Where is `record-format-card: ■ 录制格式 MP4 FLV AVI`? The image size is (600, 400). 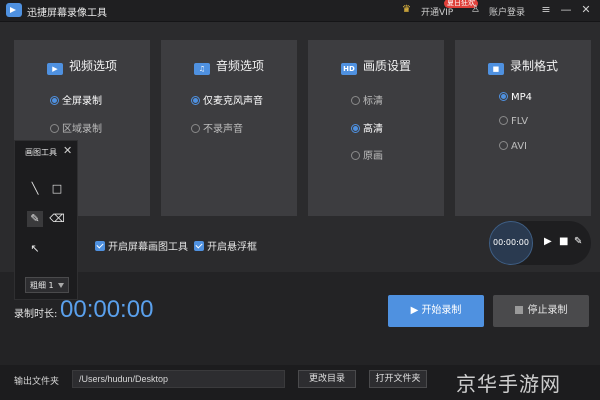
record-format-card: ■ 录制格式 MP4 FLV AVI is located at coordinates (523, 128).